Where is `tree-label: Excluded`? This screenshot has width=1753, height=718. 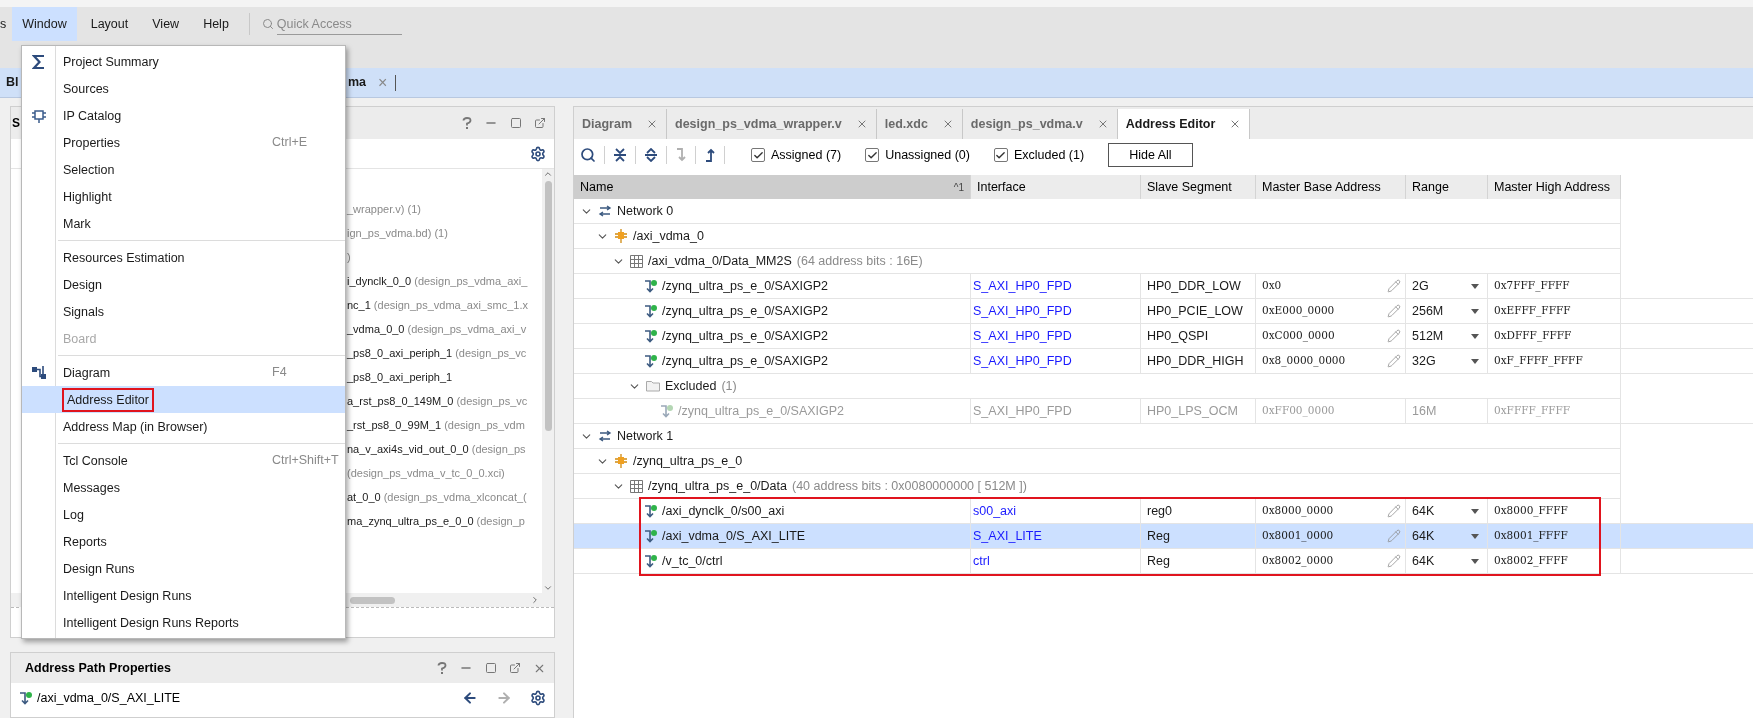
tree-label: Excluded is located at coordinates (691, 386).